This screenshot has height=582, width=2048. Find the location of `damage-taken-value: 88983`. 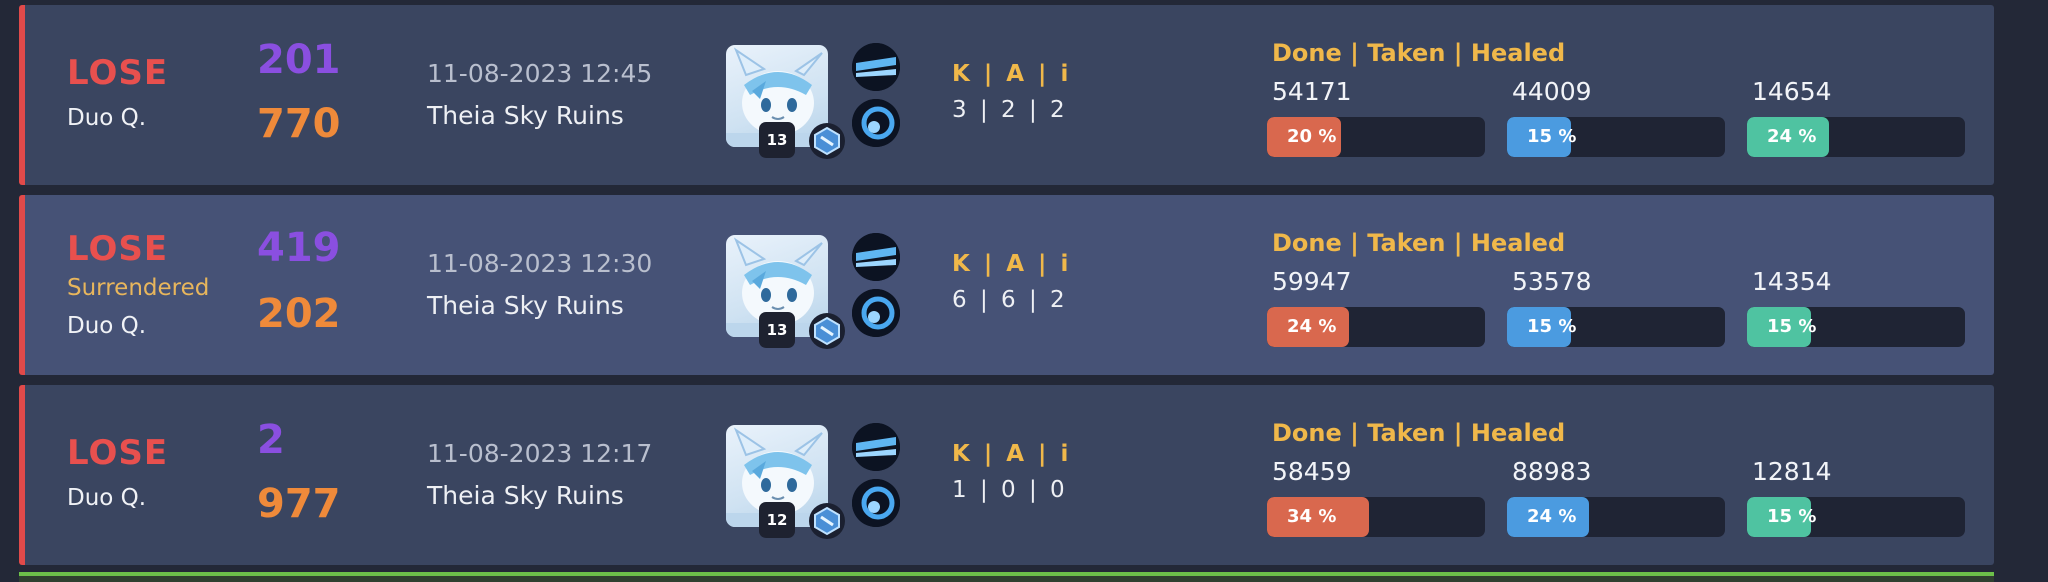

damage-taken-value: 88983 is located at coordinates (1552, 471).